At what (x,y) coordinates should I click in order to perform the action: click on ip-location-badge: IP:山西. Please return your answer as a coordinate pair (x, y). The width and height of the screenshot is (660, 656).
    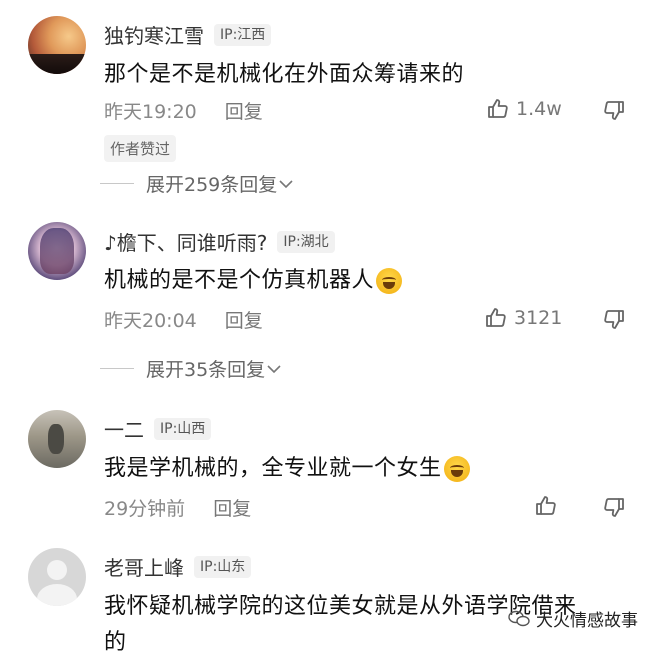
    Looking at the image, I should click on (183, 428).